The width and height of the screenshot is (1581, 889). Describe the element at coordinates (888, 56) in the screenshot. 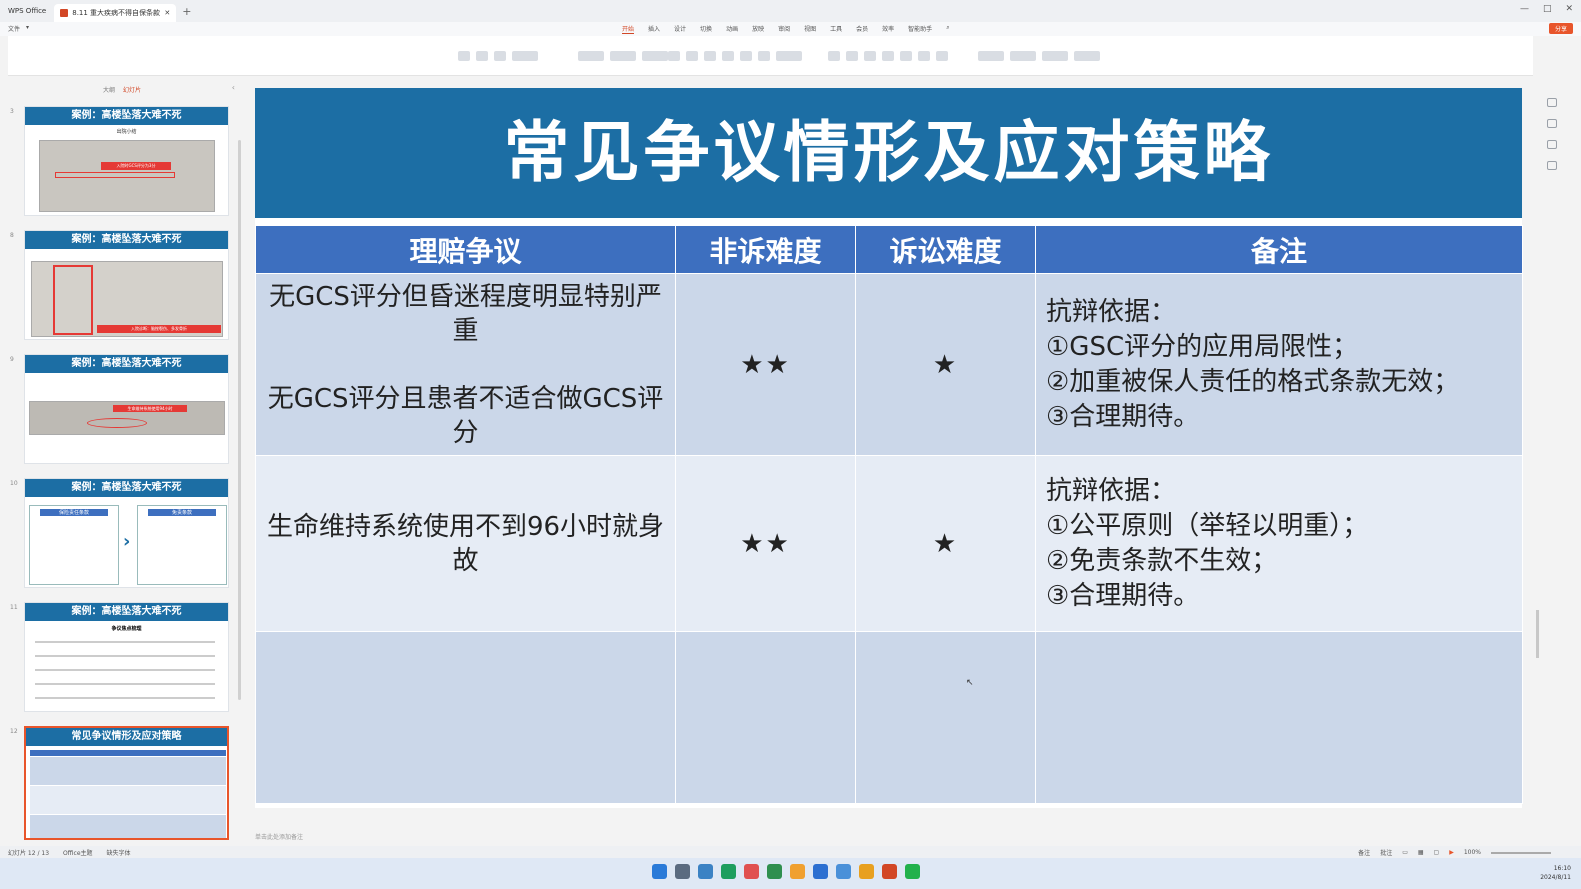

I see `align-center-icon` at that location.